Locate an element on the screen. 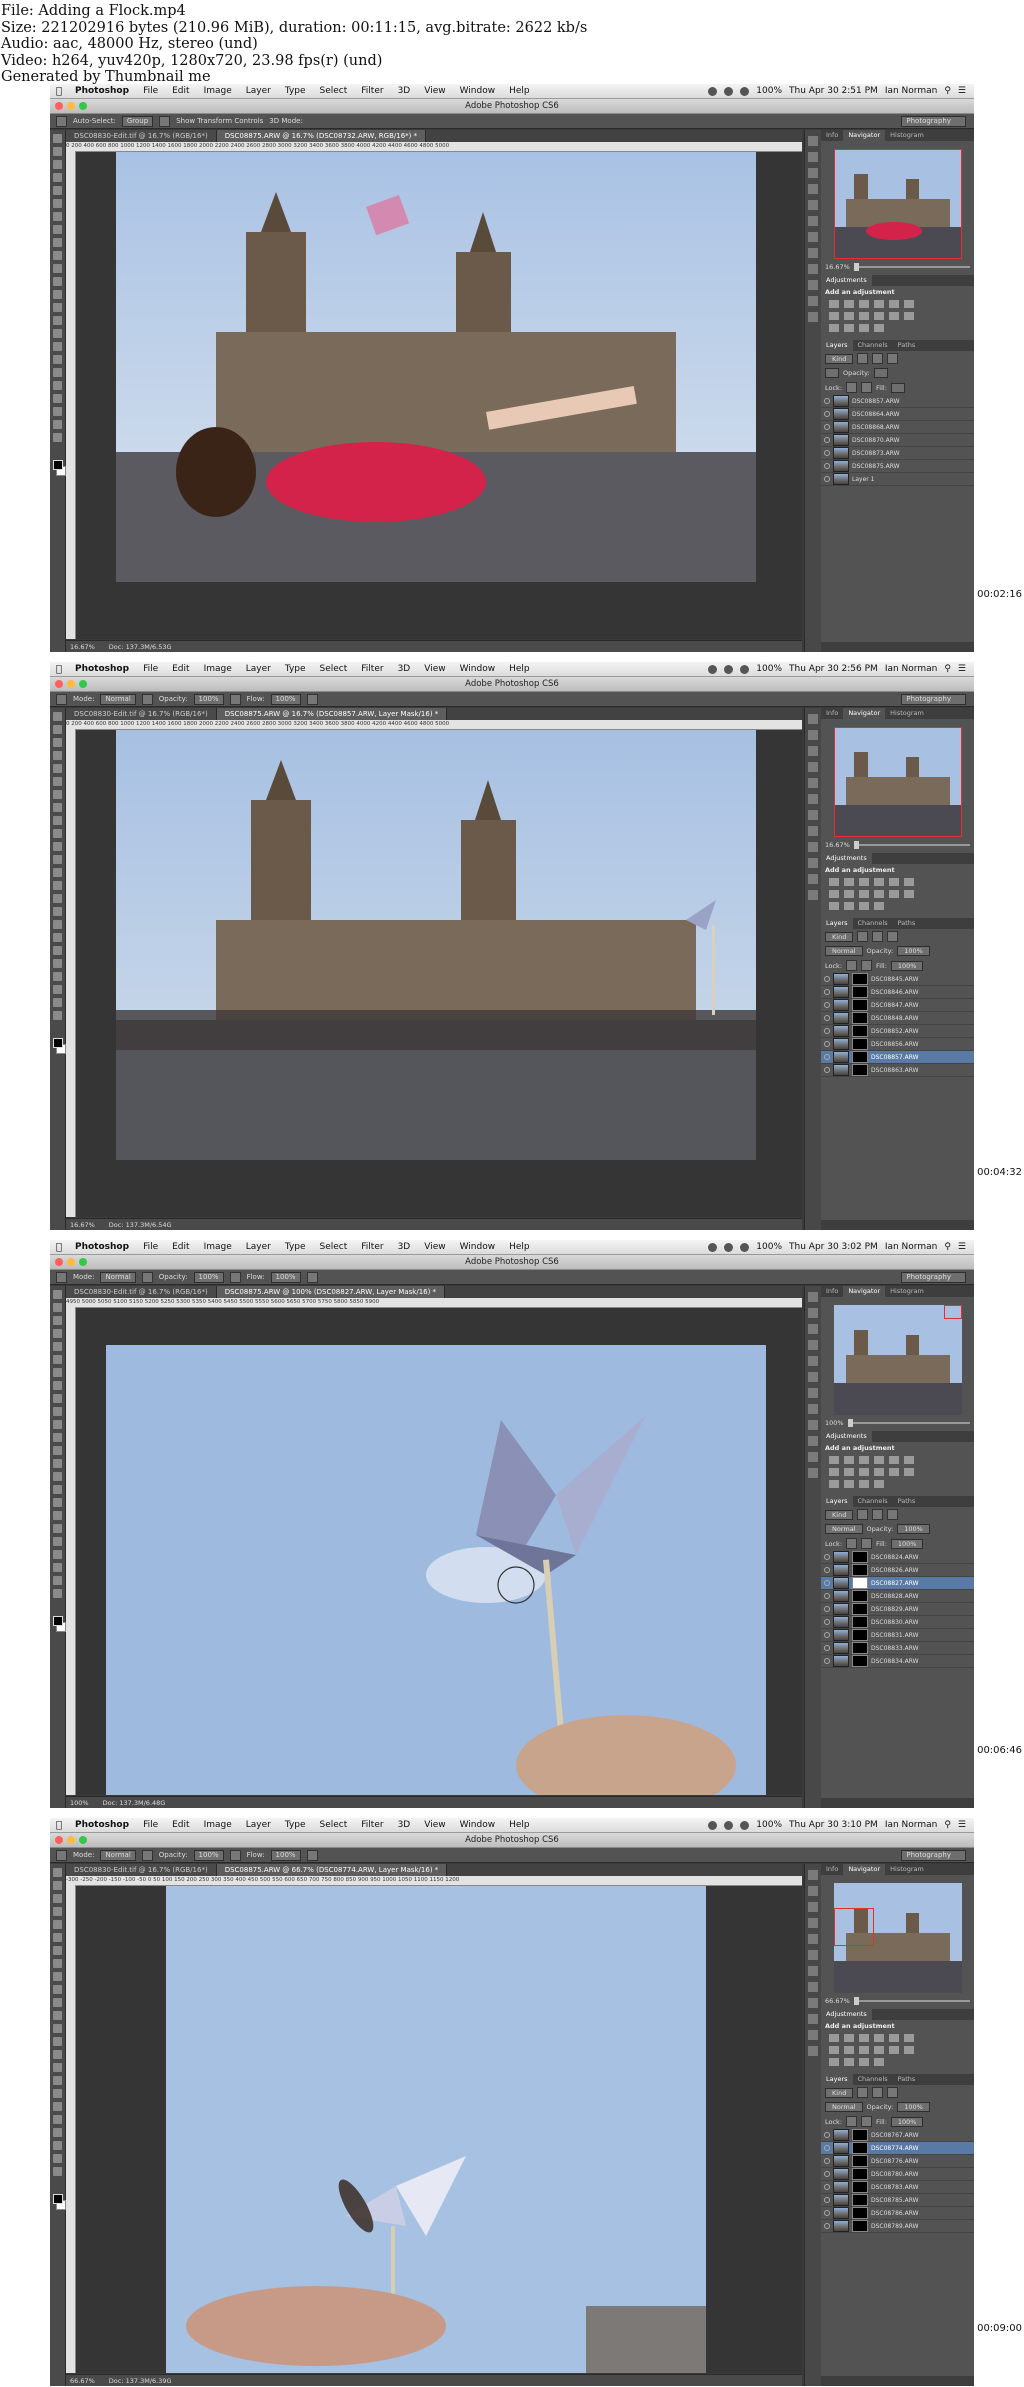  menu-edit: Edit is located at coordinates (180, 669).